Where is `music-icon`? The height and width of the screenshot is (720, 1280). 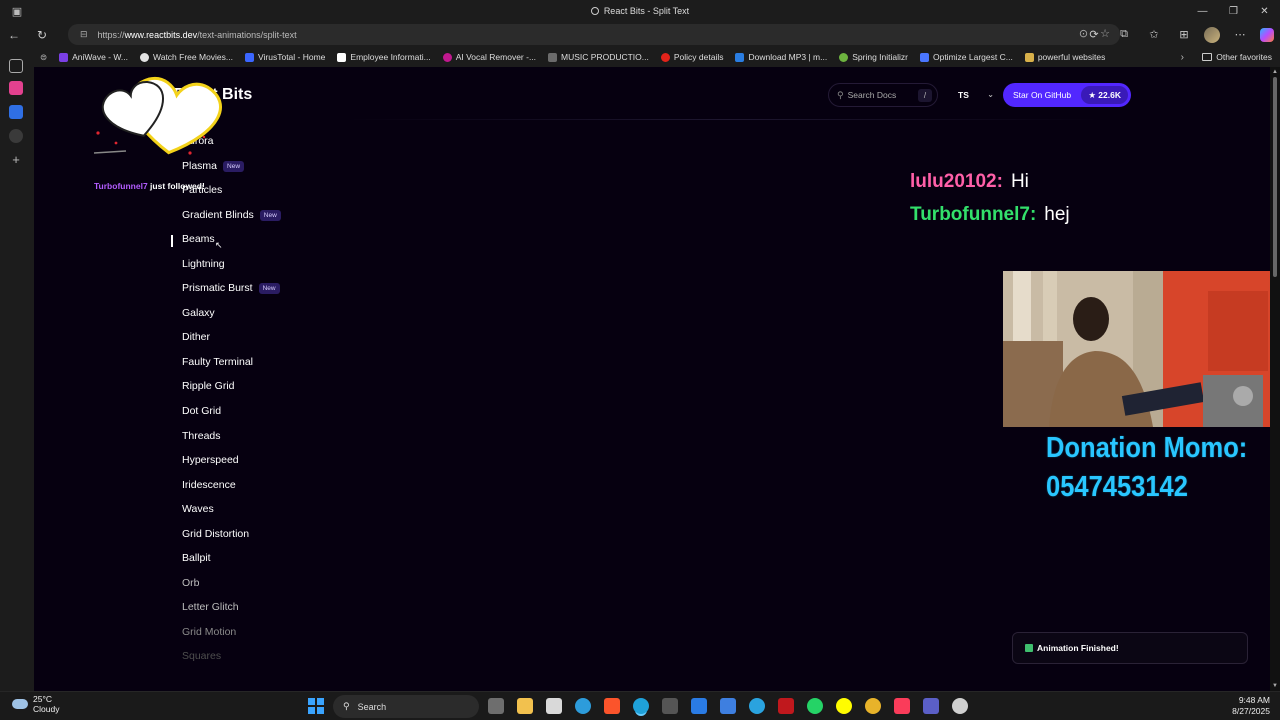 music-icon is located at coordinates (902, 706).